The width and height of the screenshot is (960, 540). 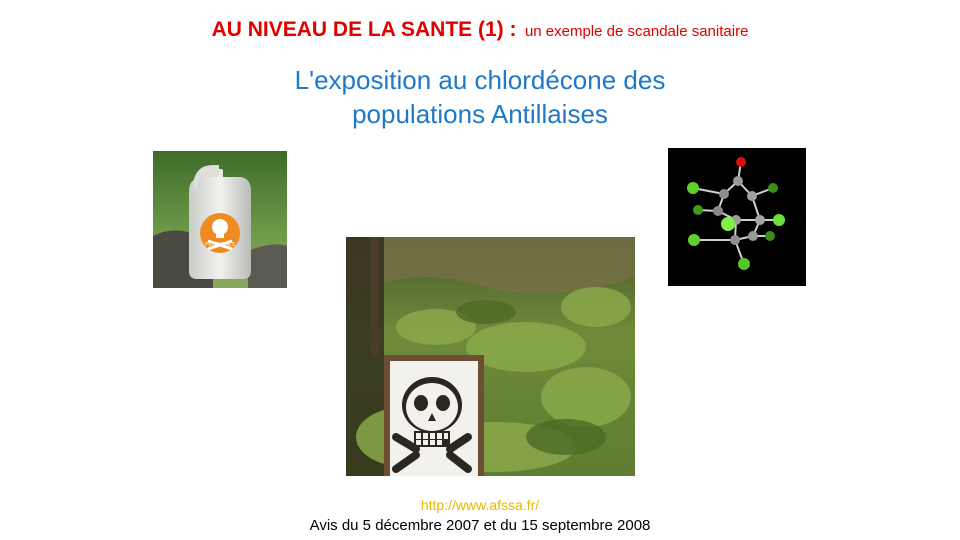 I want to click on chlordecone-molecule-image, so click(x=737, y=217).